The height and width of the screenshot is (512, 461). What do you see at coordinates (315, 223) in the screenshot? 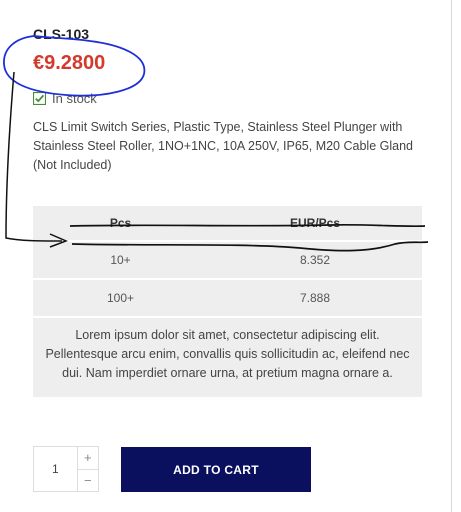
I see `header-eur-per-pcs: EUR/Pcs` at bounding box center [315, 223].